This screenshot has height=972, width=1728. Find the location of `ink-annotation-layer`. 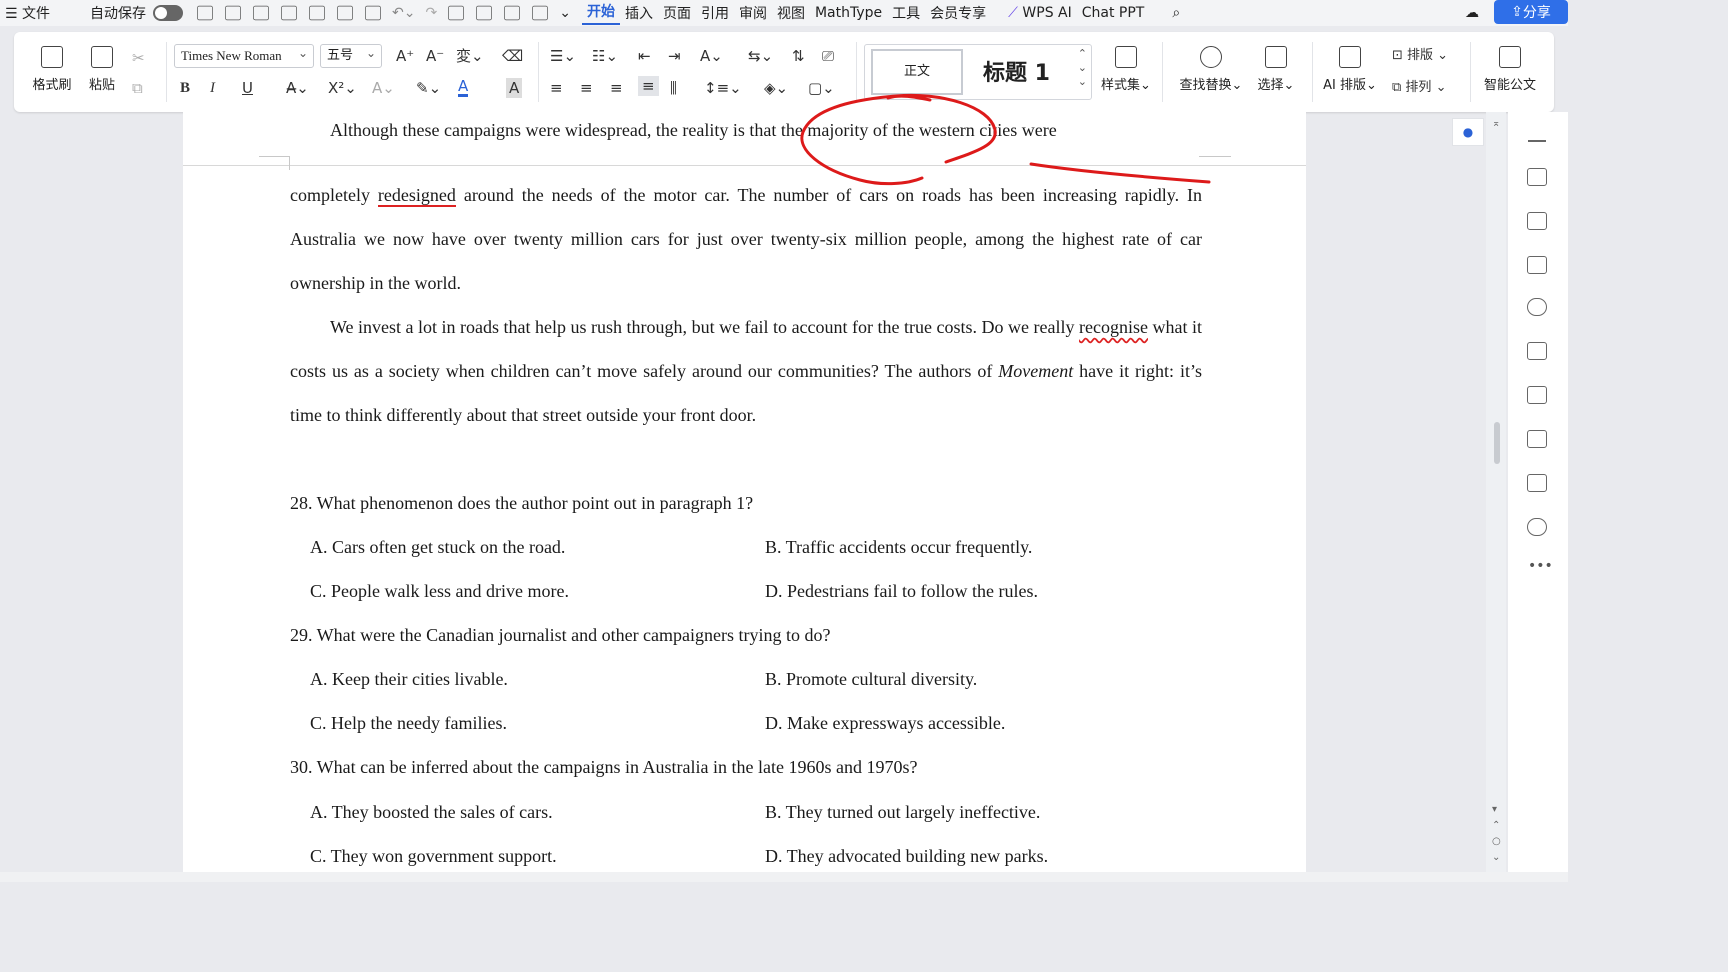

ink-annotation-layer is located at coordinates (1005, 139).